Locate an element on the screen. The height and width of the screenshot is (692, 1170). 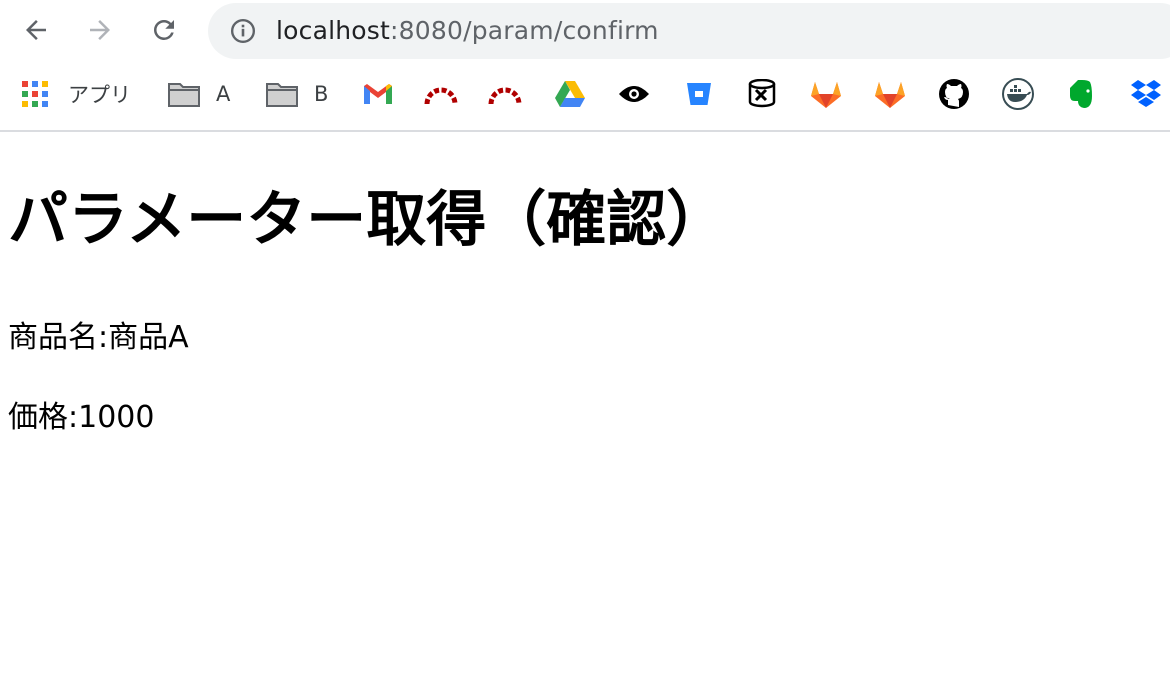
bookmark-gmail is located at coordinates (378, 94).